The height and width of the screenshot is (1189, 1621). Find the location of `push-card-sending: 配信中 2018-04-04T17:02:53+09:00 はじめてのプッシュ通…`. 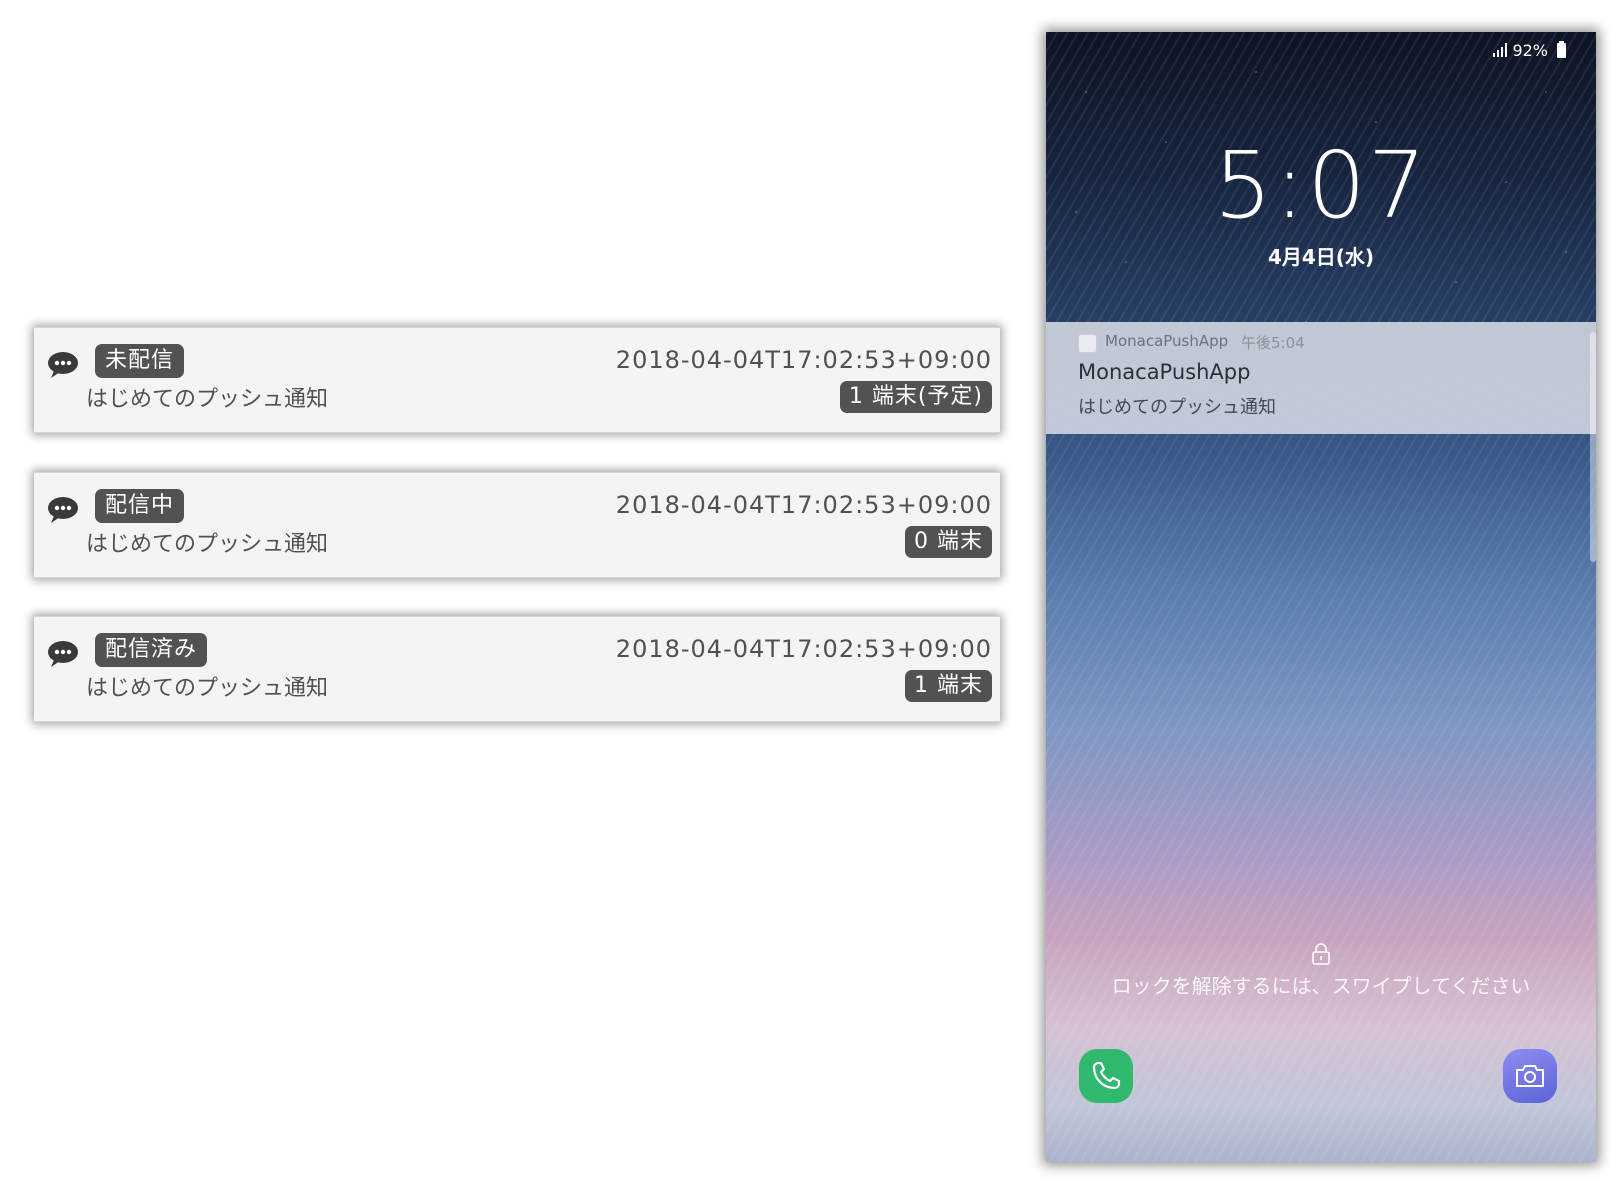

push-card-sending: 配信中 2018-04-04T17:02:53+09:00 はじめてのプッシュ通… is located at coordinates (517, 525).